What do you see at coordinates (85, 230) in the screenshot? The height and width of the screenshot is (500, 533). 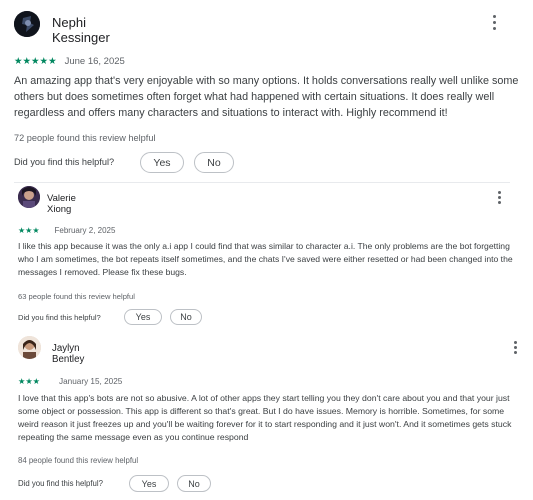 I see `review-date: February 2, 2025` at bounding box center [85, 230].